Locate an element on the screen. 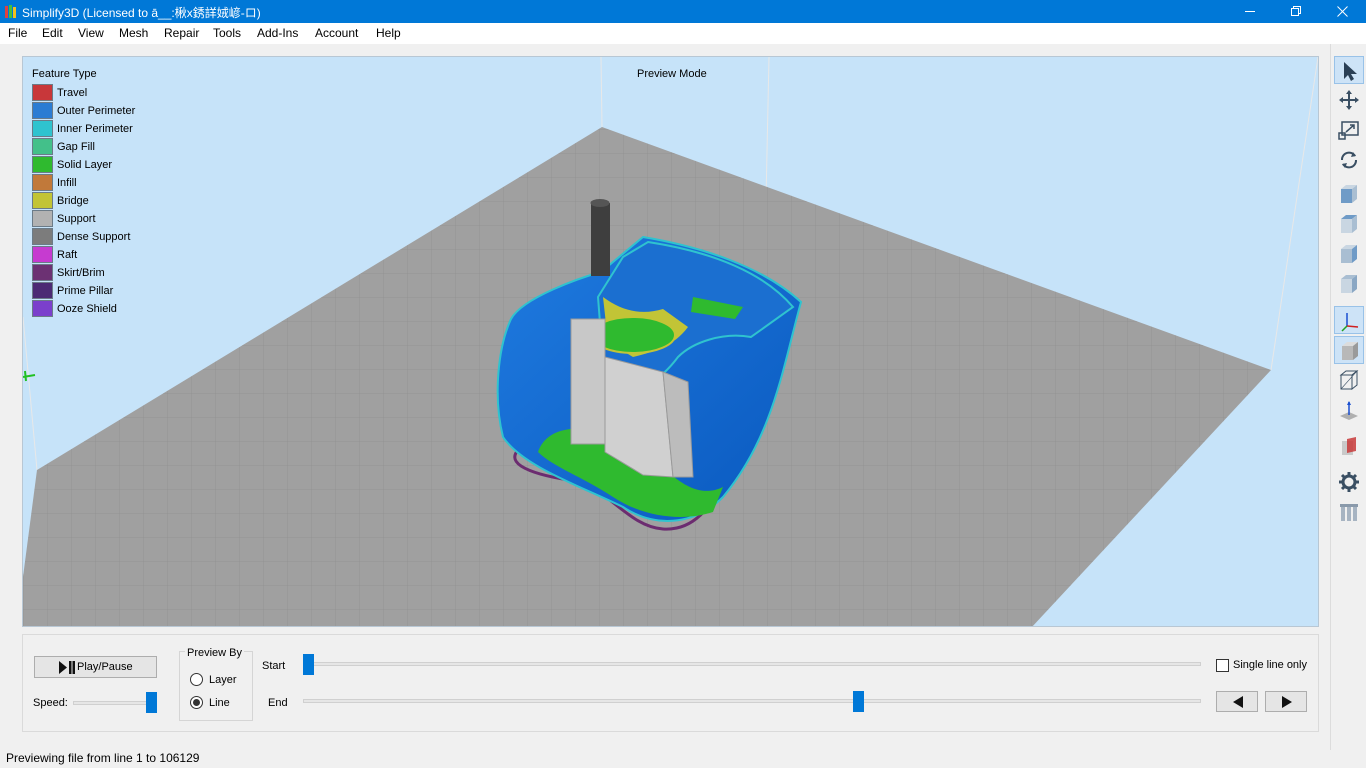 This screenshot has height=768, width=1366. view-left-button is located at coordinates (1349, 254).